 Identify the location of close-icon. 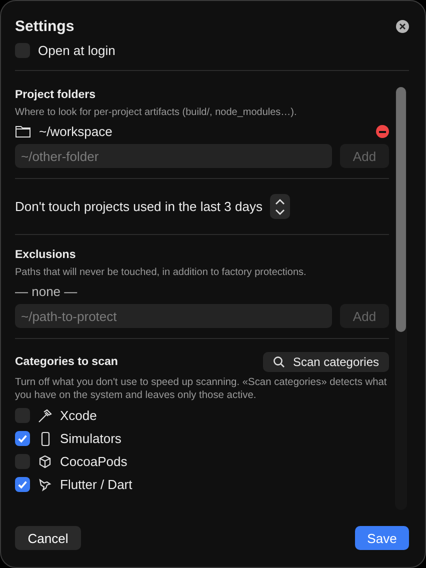
(402, 26).